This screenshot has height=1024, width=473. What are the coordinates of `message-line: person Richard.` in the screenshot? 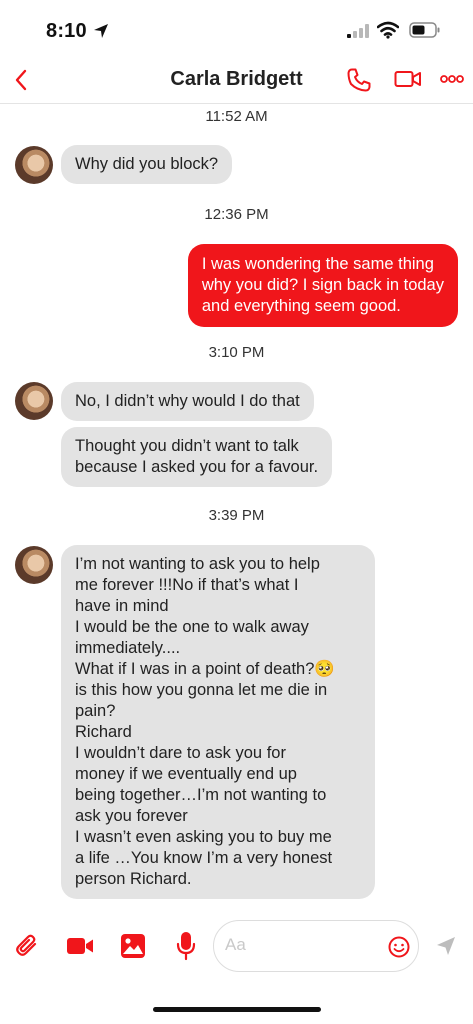 It's located at (133, 879).